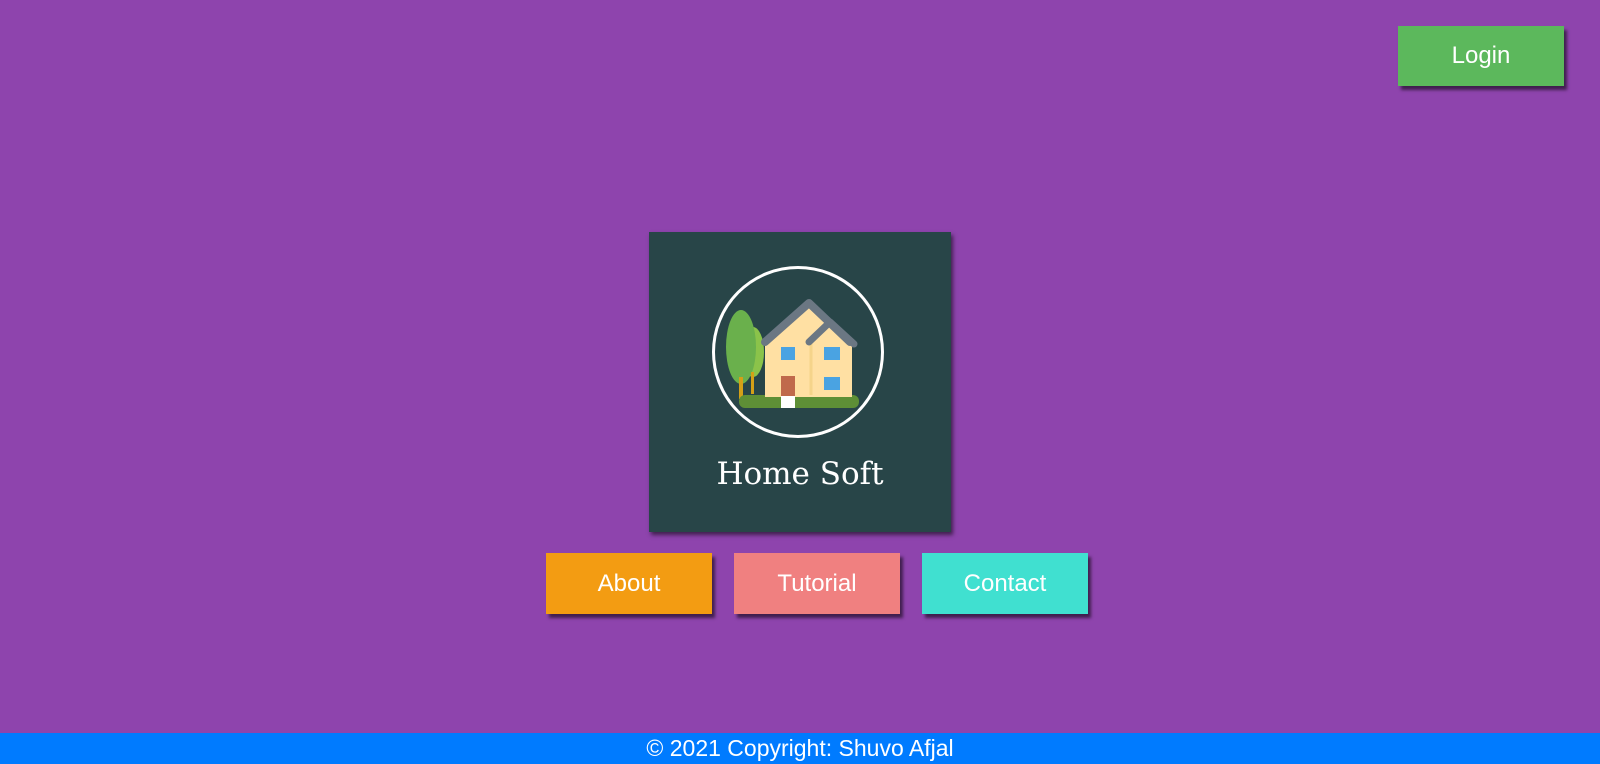 This screenshot has height=764, width=1600. Describe the element at coordinates (800, 474) in the screenshot. I see `brand-name: Home Soft` at that location.